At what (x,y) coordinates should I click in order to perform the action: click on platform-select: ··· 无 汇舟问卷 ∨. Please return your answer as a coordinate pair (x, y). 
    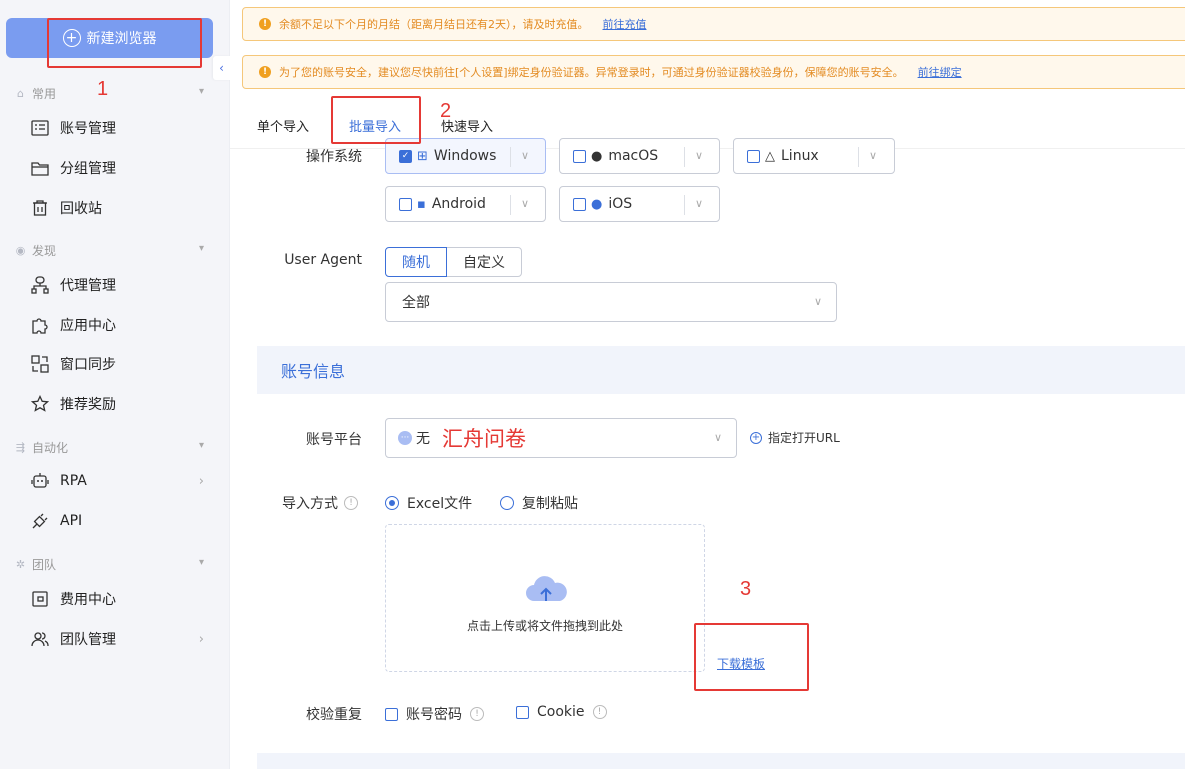
    Looking at the image, I should click on (561, 438).